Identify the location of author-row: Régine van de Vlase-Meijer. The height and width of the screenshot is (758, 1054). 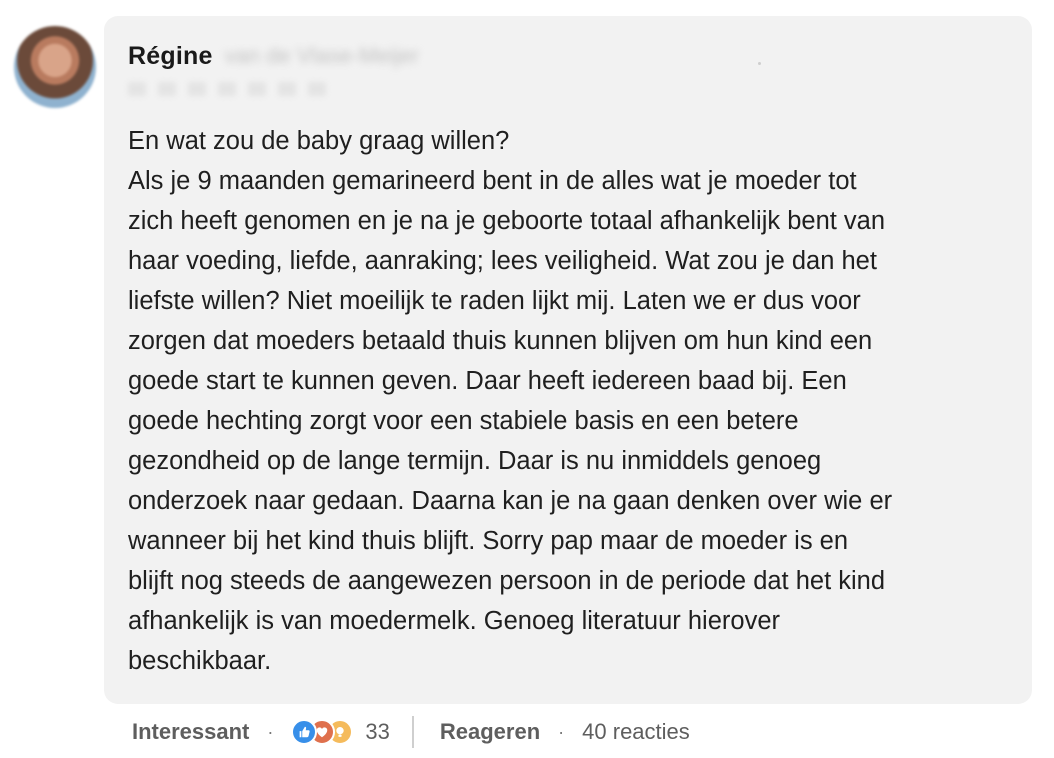
(273, 56).